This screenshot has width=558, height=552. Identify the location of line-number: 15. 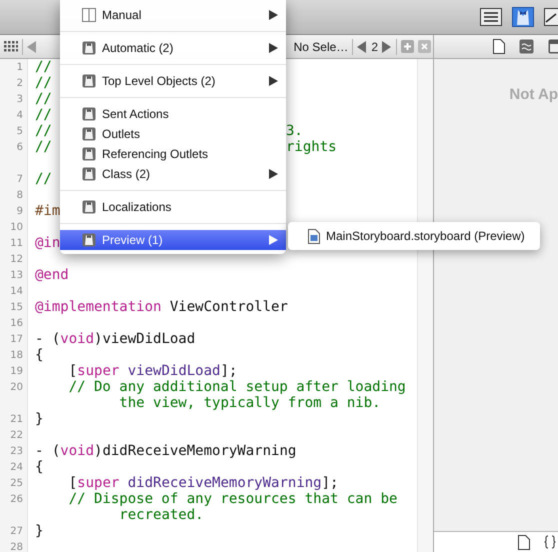
(16, 307).